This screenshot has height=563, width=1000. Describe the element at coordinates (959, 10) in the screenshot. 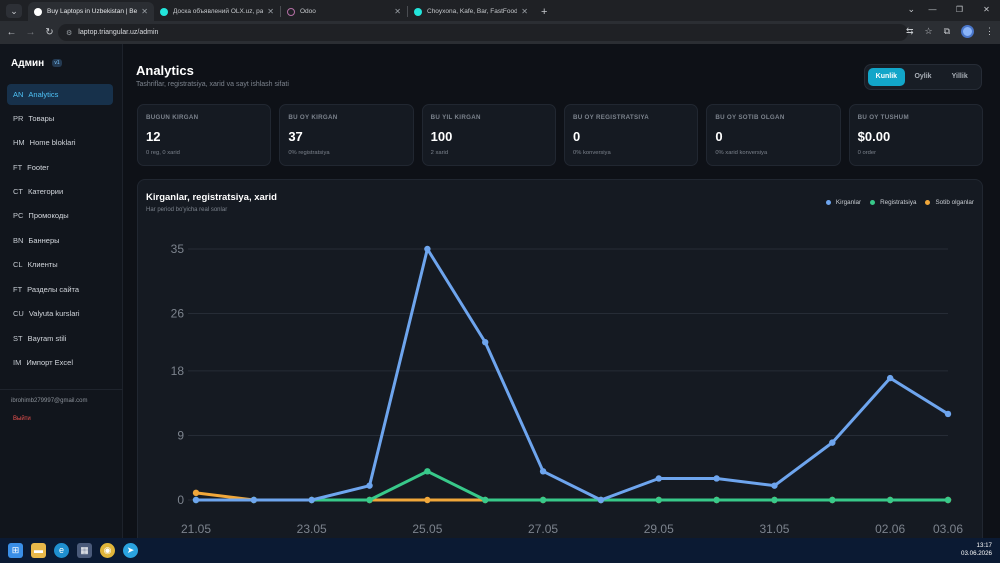

I see `maximize-icon: ❐` at that location.